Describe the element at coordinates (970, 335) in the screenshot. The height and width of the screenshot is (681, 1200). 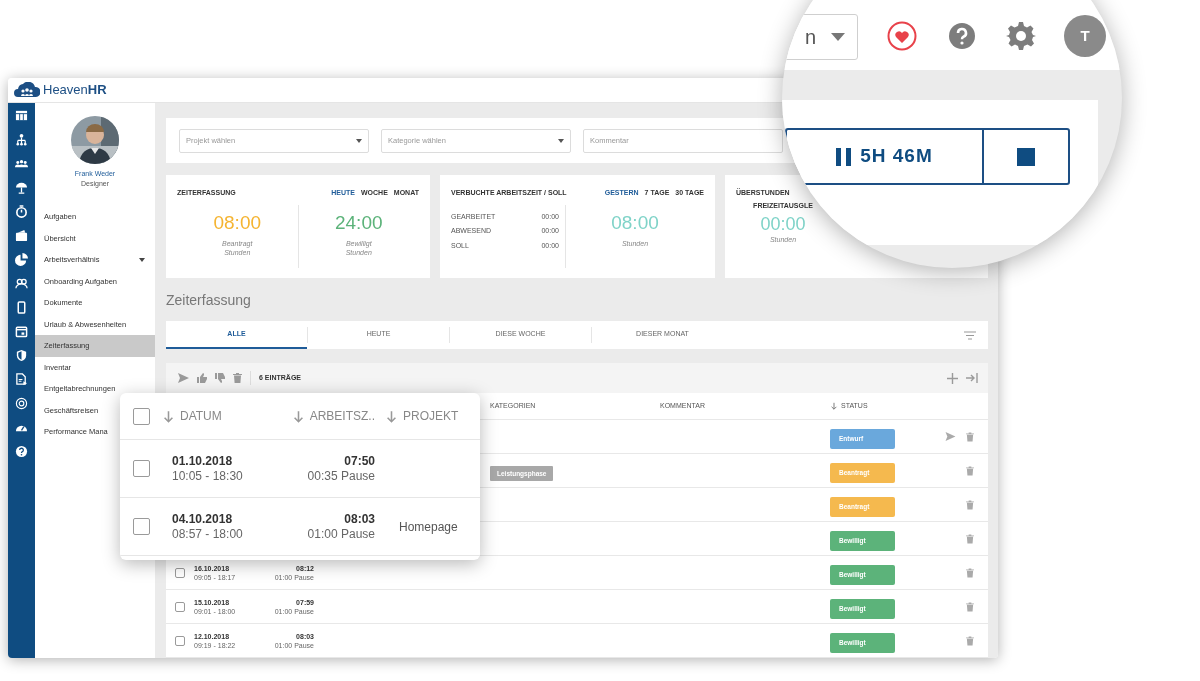
I see `filter-icon` at that location.